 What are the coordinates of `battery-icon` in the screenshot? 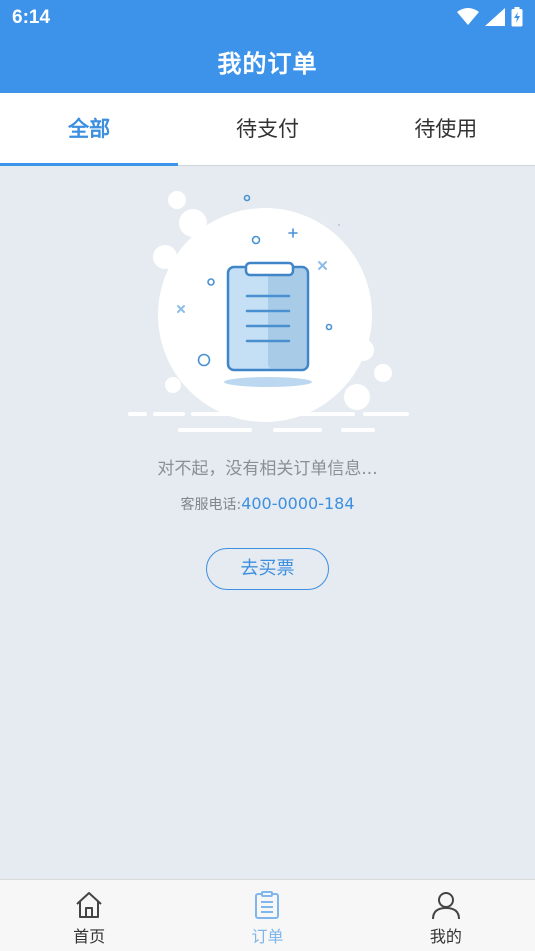 It's located at (517, 17).